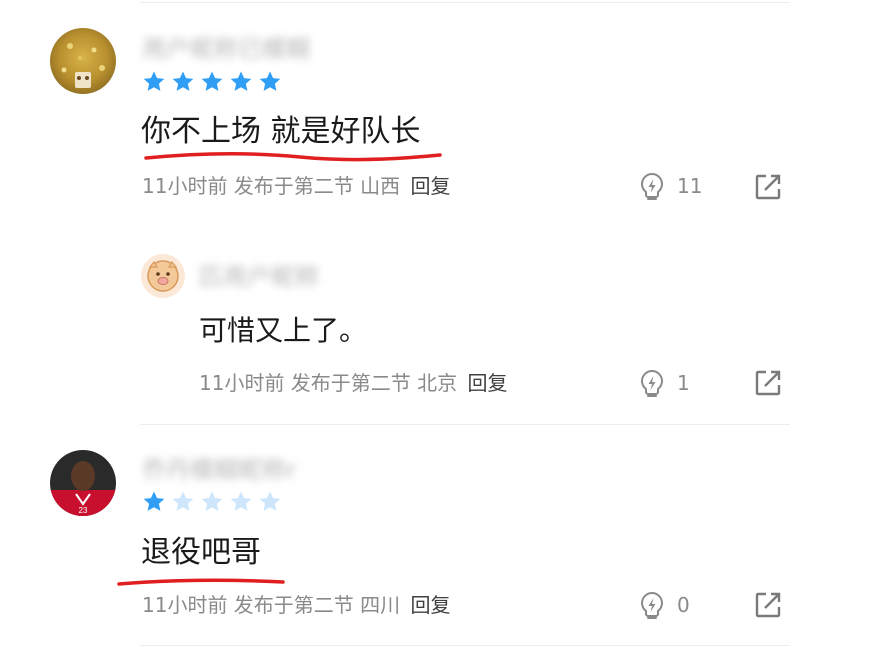  I want to click on comment-meta: 11小时前 发布于第二节 四川 回复, so click(296, 605).